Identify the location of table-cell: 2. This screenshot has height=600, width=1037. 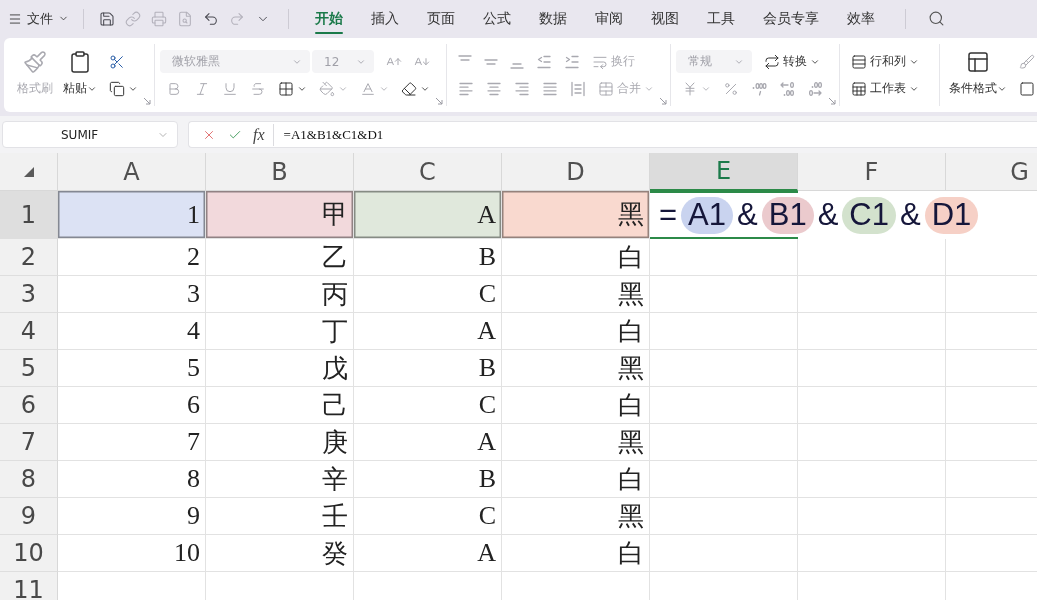
(132, 257).